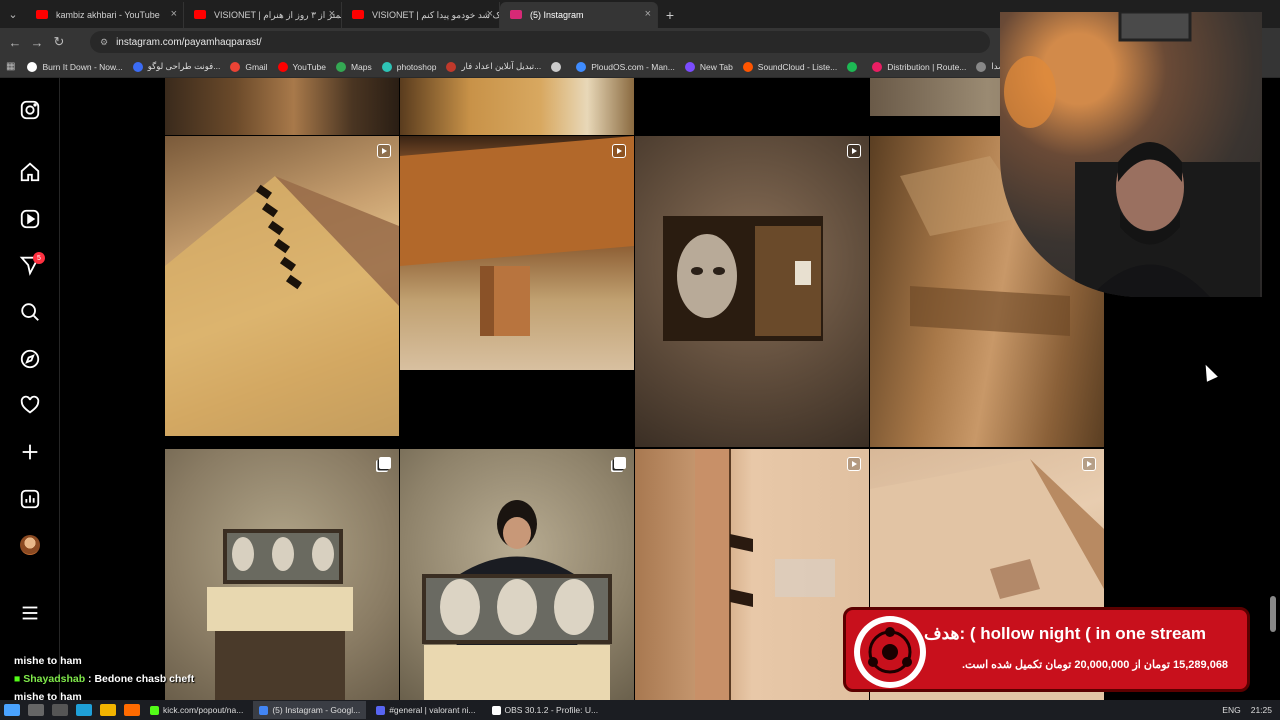  What do you see at coordinates (708, 66) in the screenshot?
I see `bookmark-item: New Tab` at bounding box center [708, 66].